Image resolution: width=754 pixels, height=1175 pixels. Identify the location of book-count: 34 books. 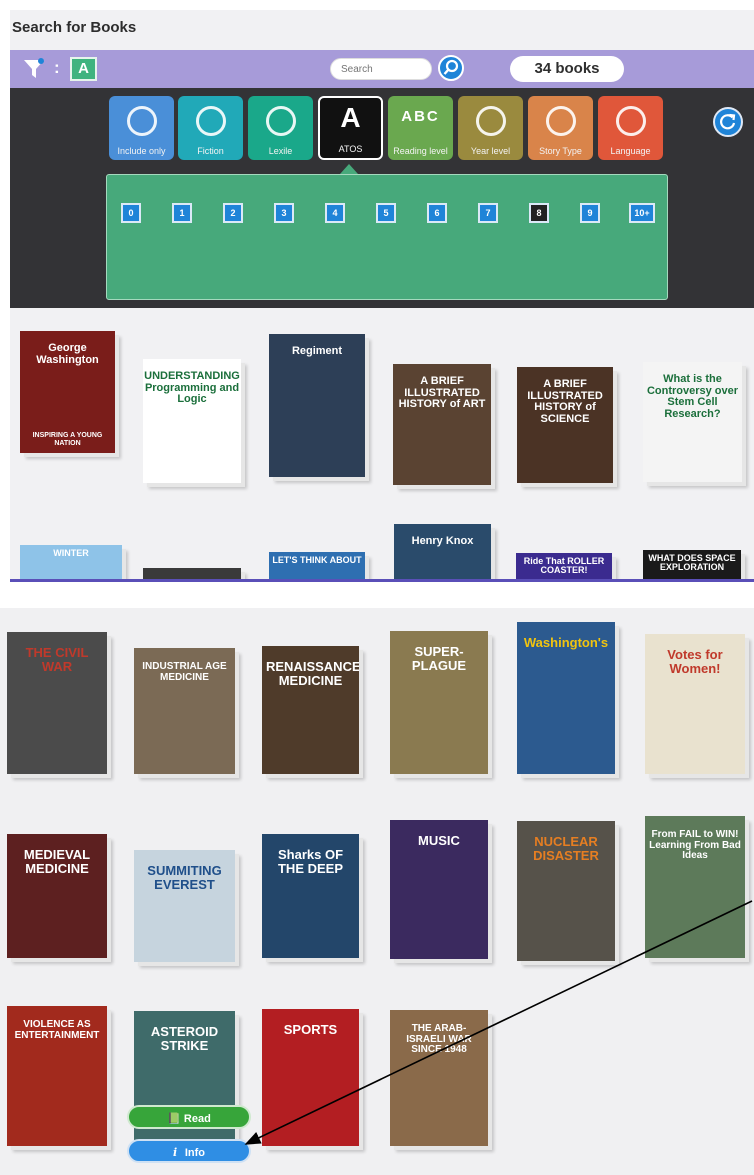
(567, 69).